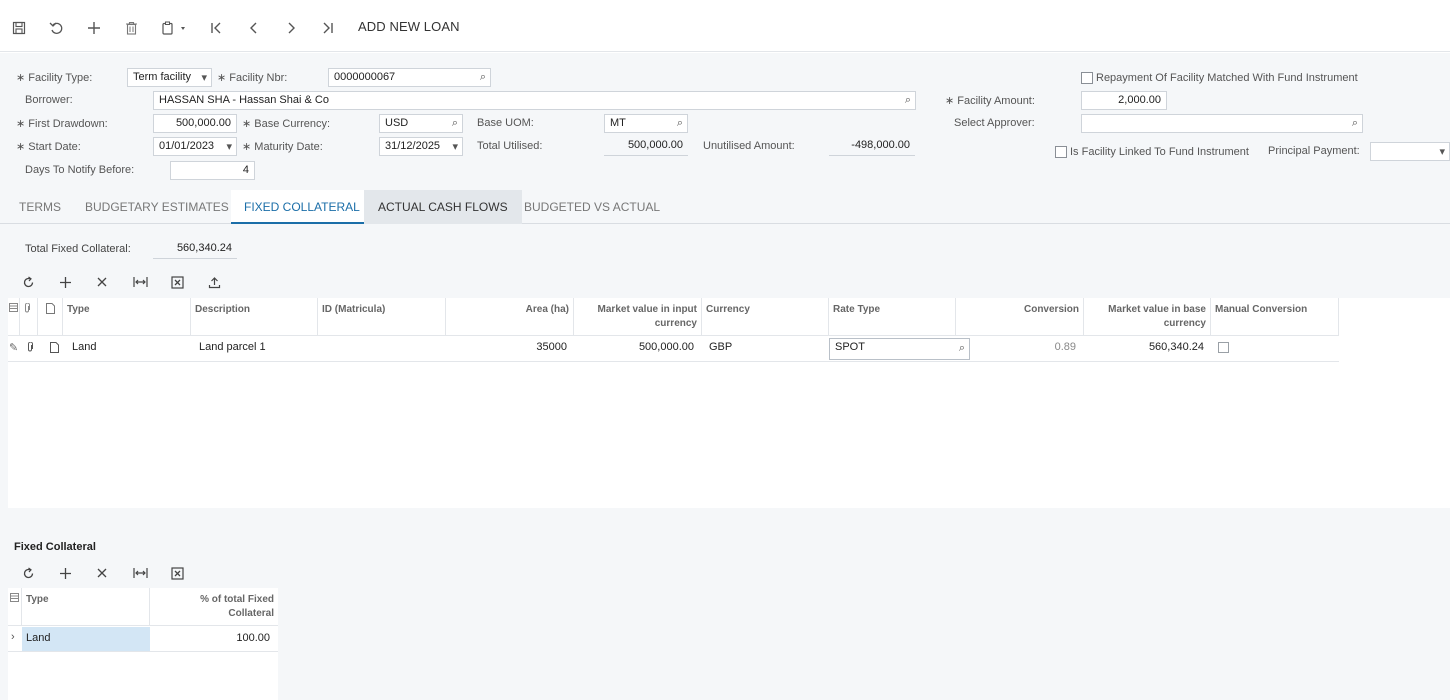  I want to click on cell-id-matricula, so click(382, 348).